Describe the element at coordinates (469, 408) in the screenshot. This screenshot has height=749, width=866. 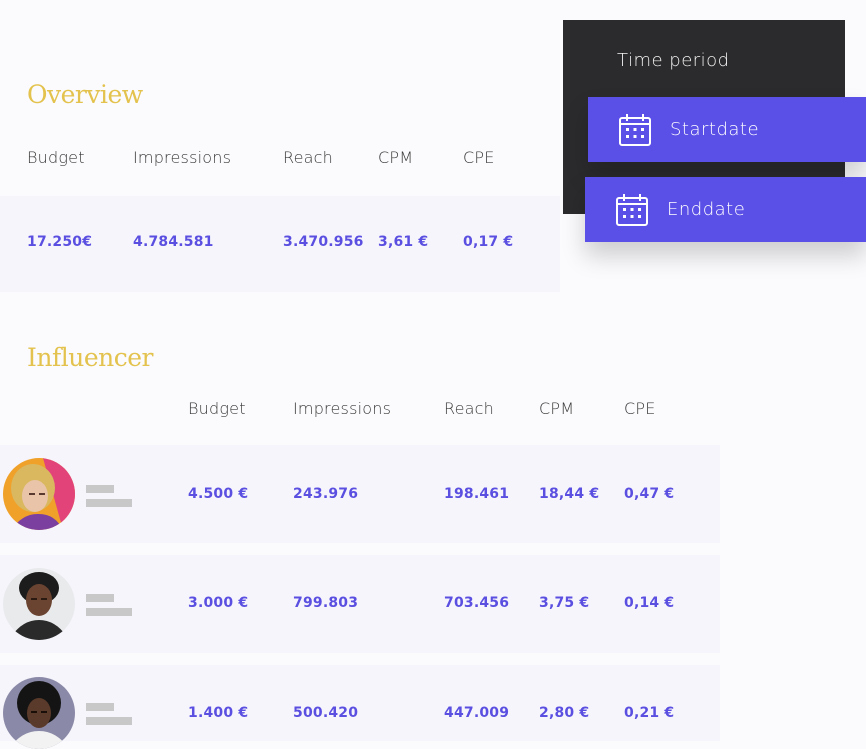
I see `influencer-header-reach: Reach` at that location.